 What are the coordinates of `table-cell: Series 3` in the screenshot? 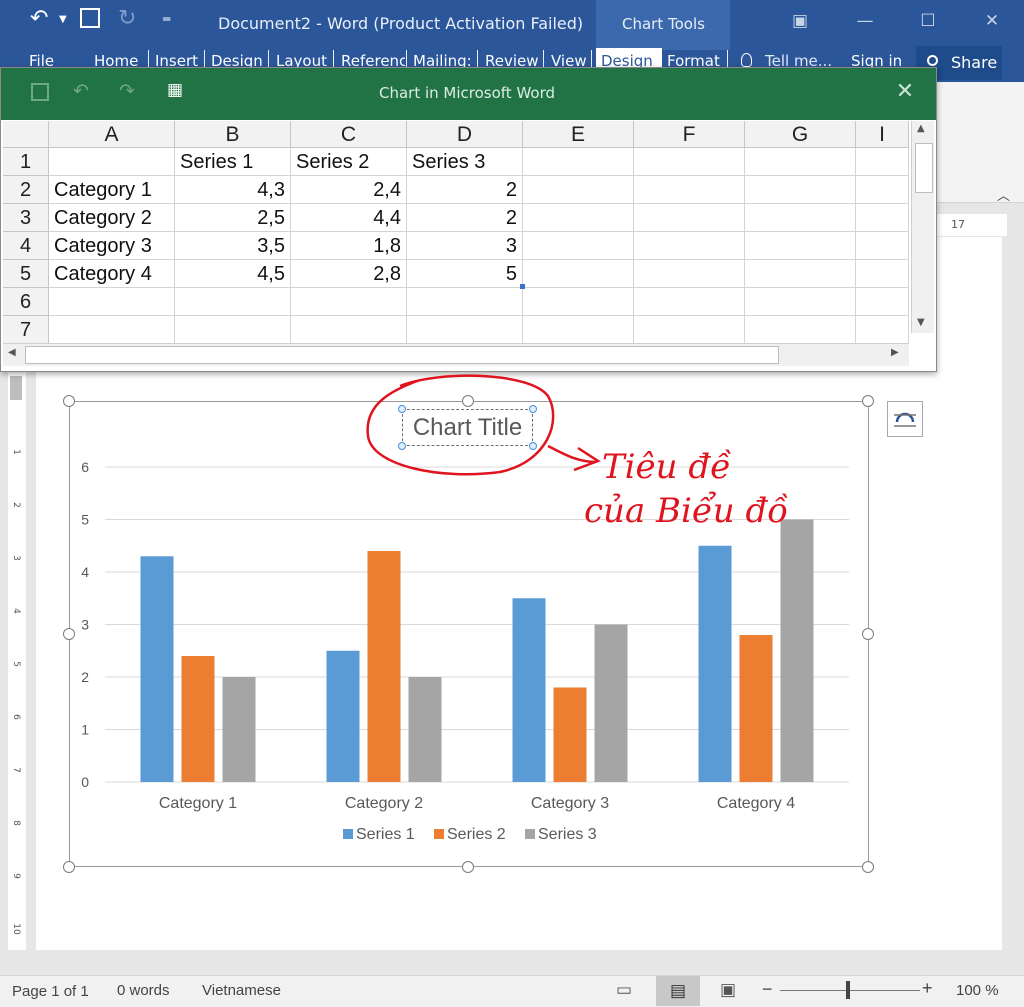 It's located at (465, 162).